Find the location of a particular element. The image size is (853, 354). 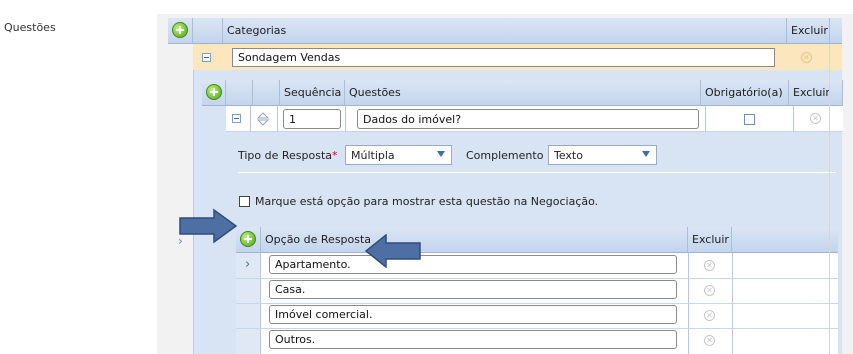

delete-question-icon: ✕ is located at coordinates (815, 118).